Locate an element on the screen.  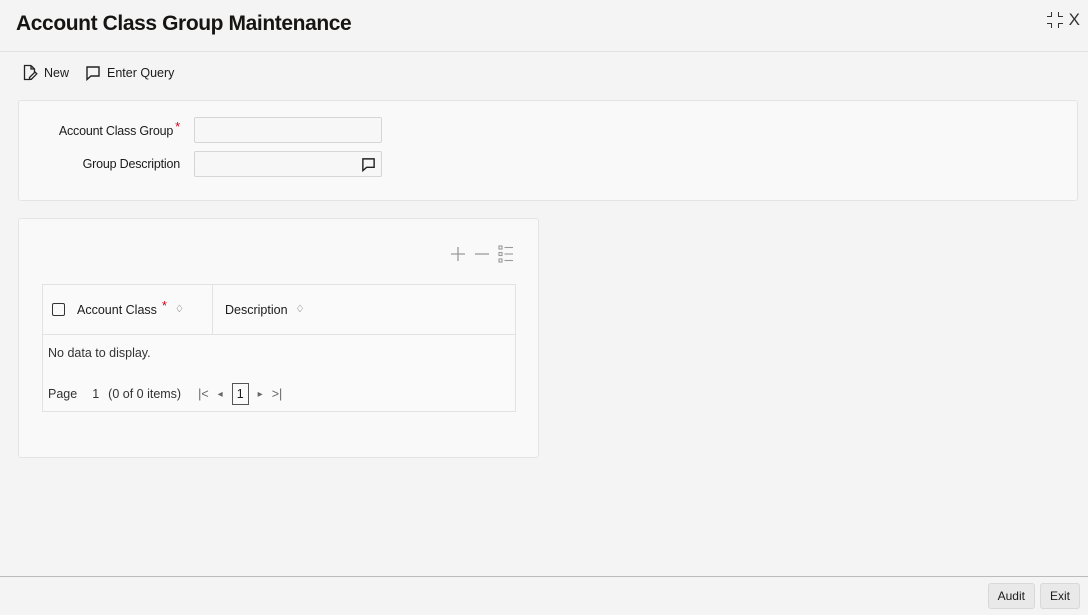
toolbar: New Enter Query is located at coordinates (98, 72).